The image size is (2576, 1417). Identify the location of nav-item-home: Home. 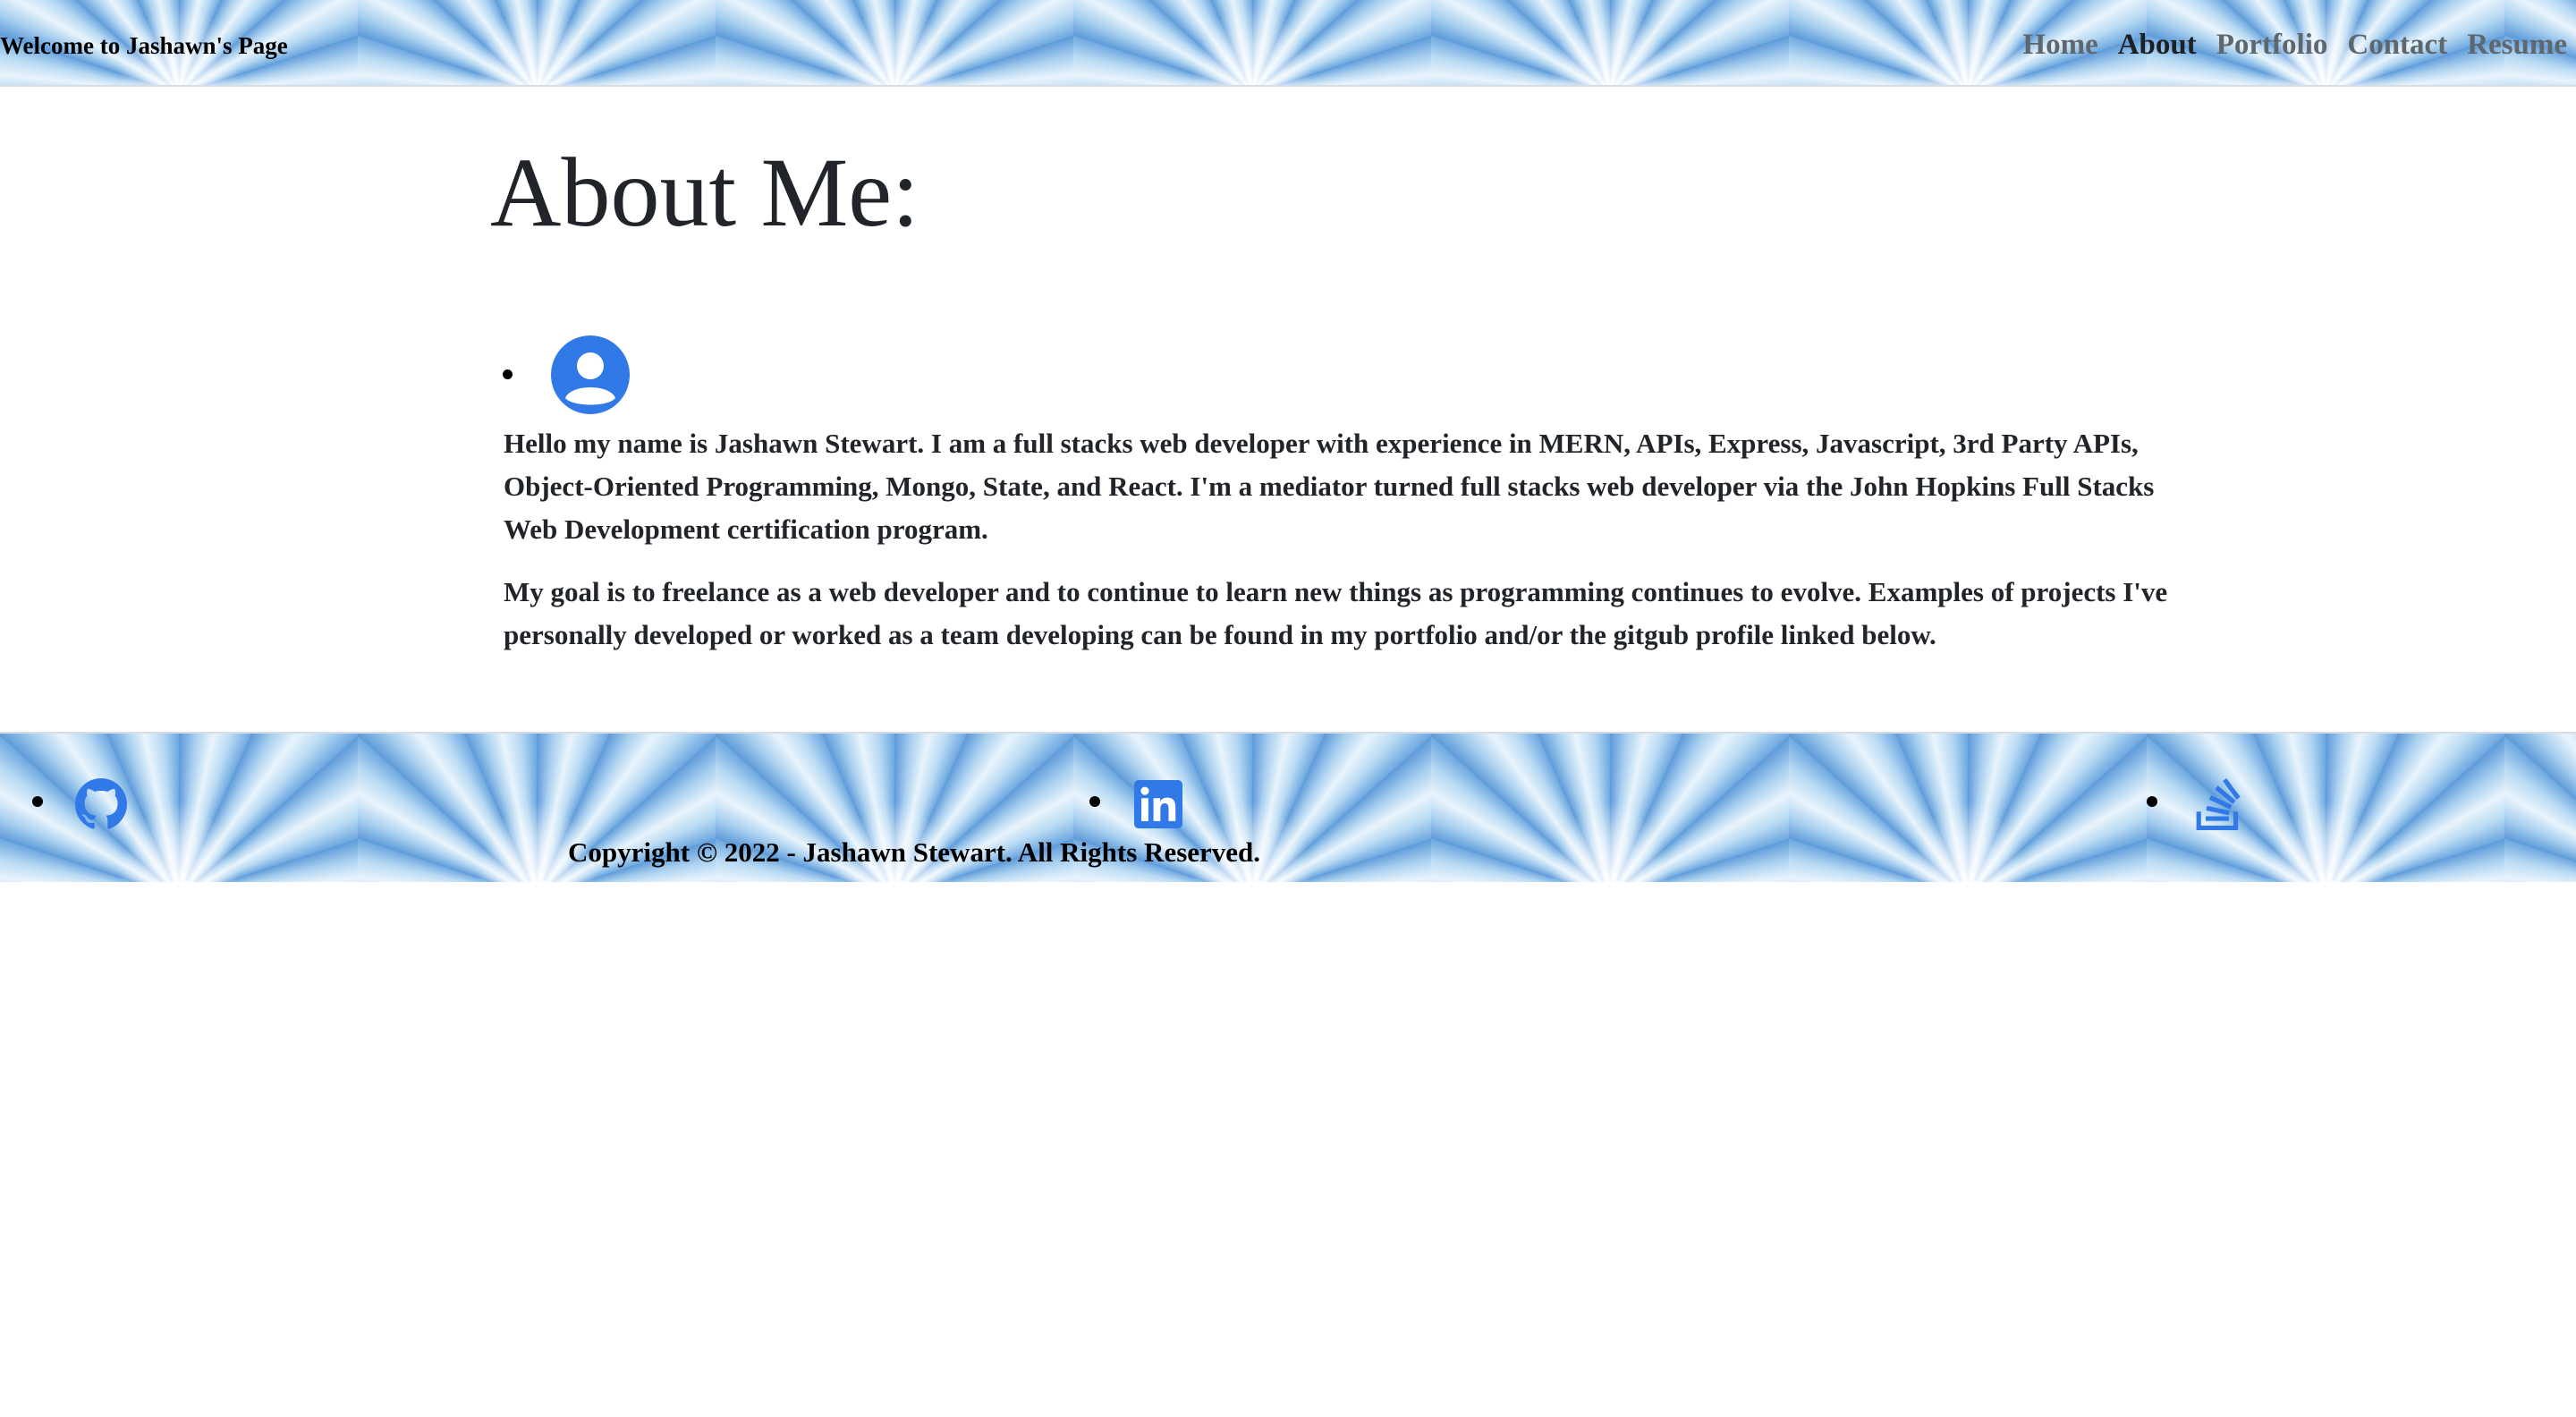
(2059, 45).